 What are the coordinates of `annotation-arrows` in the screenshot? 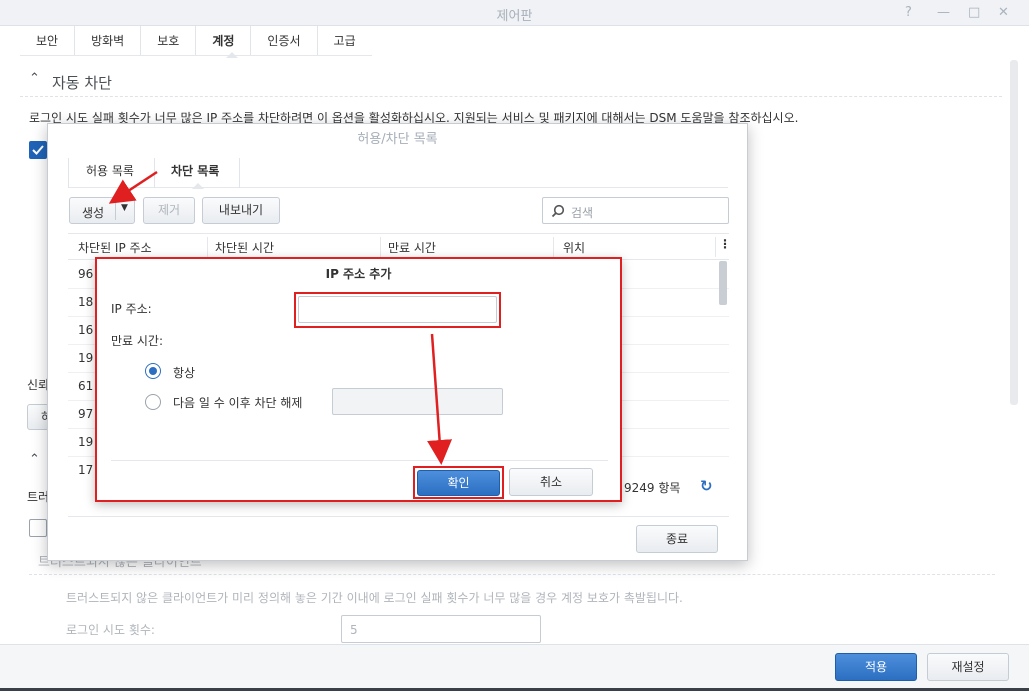 It's located at (280, 317).